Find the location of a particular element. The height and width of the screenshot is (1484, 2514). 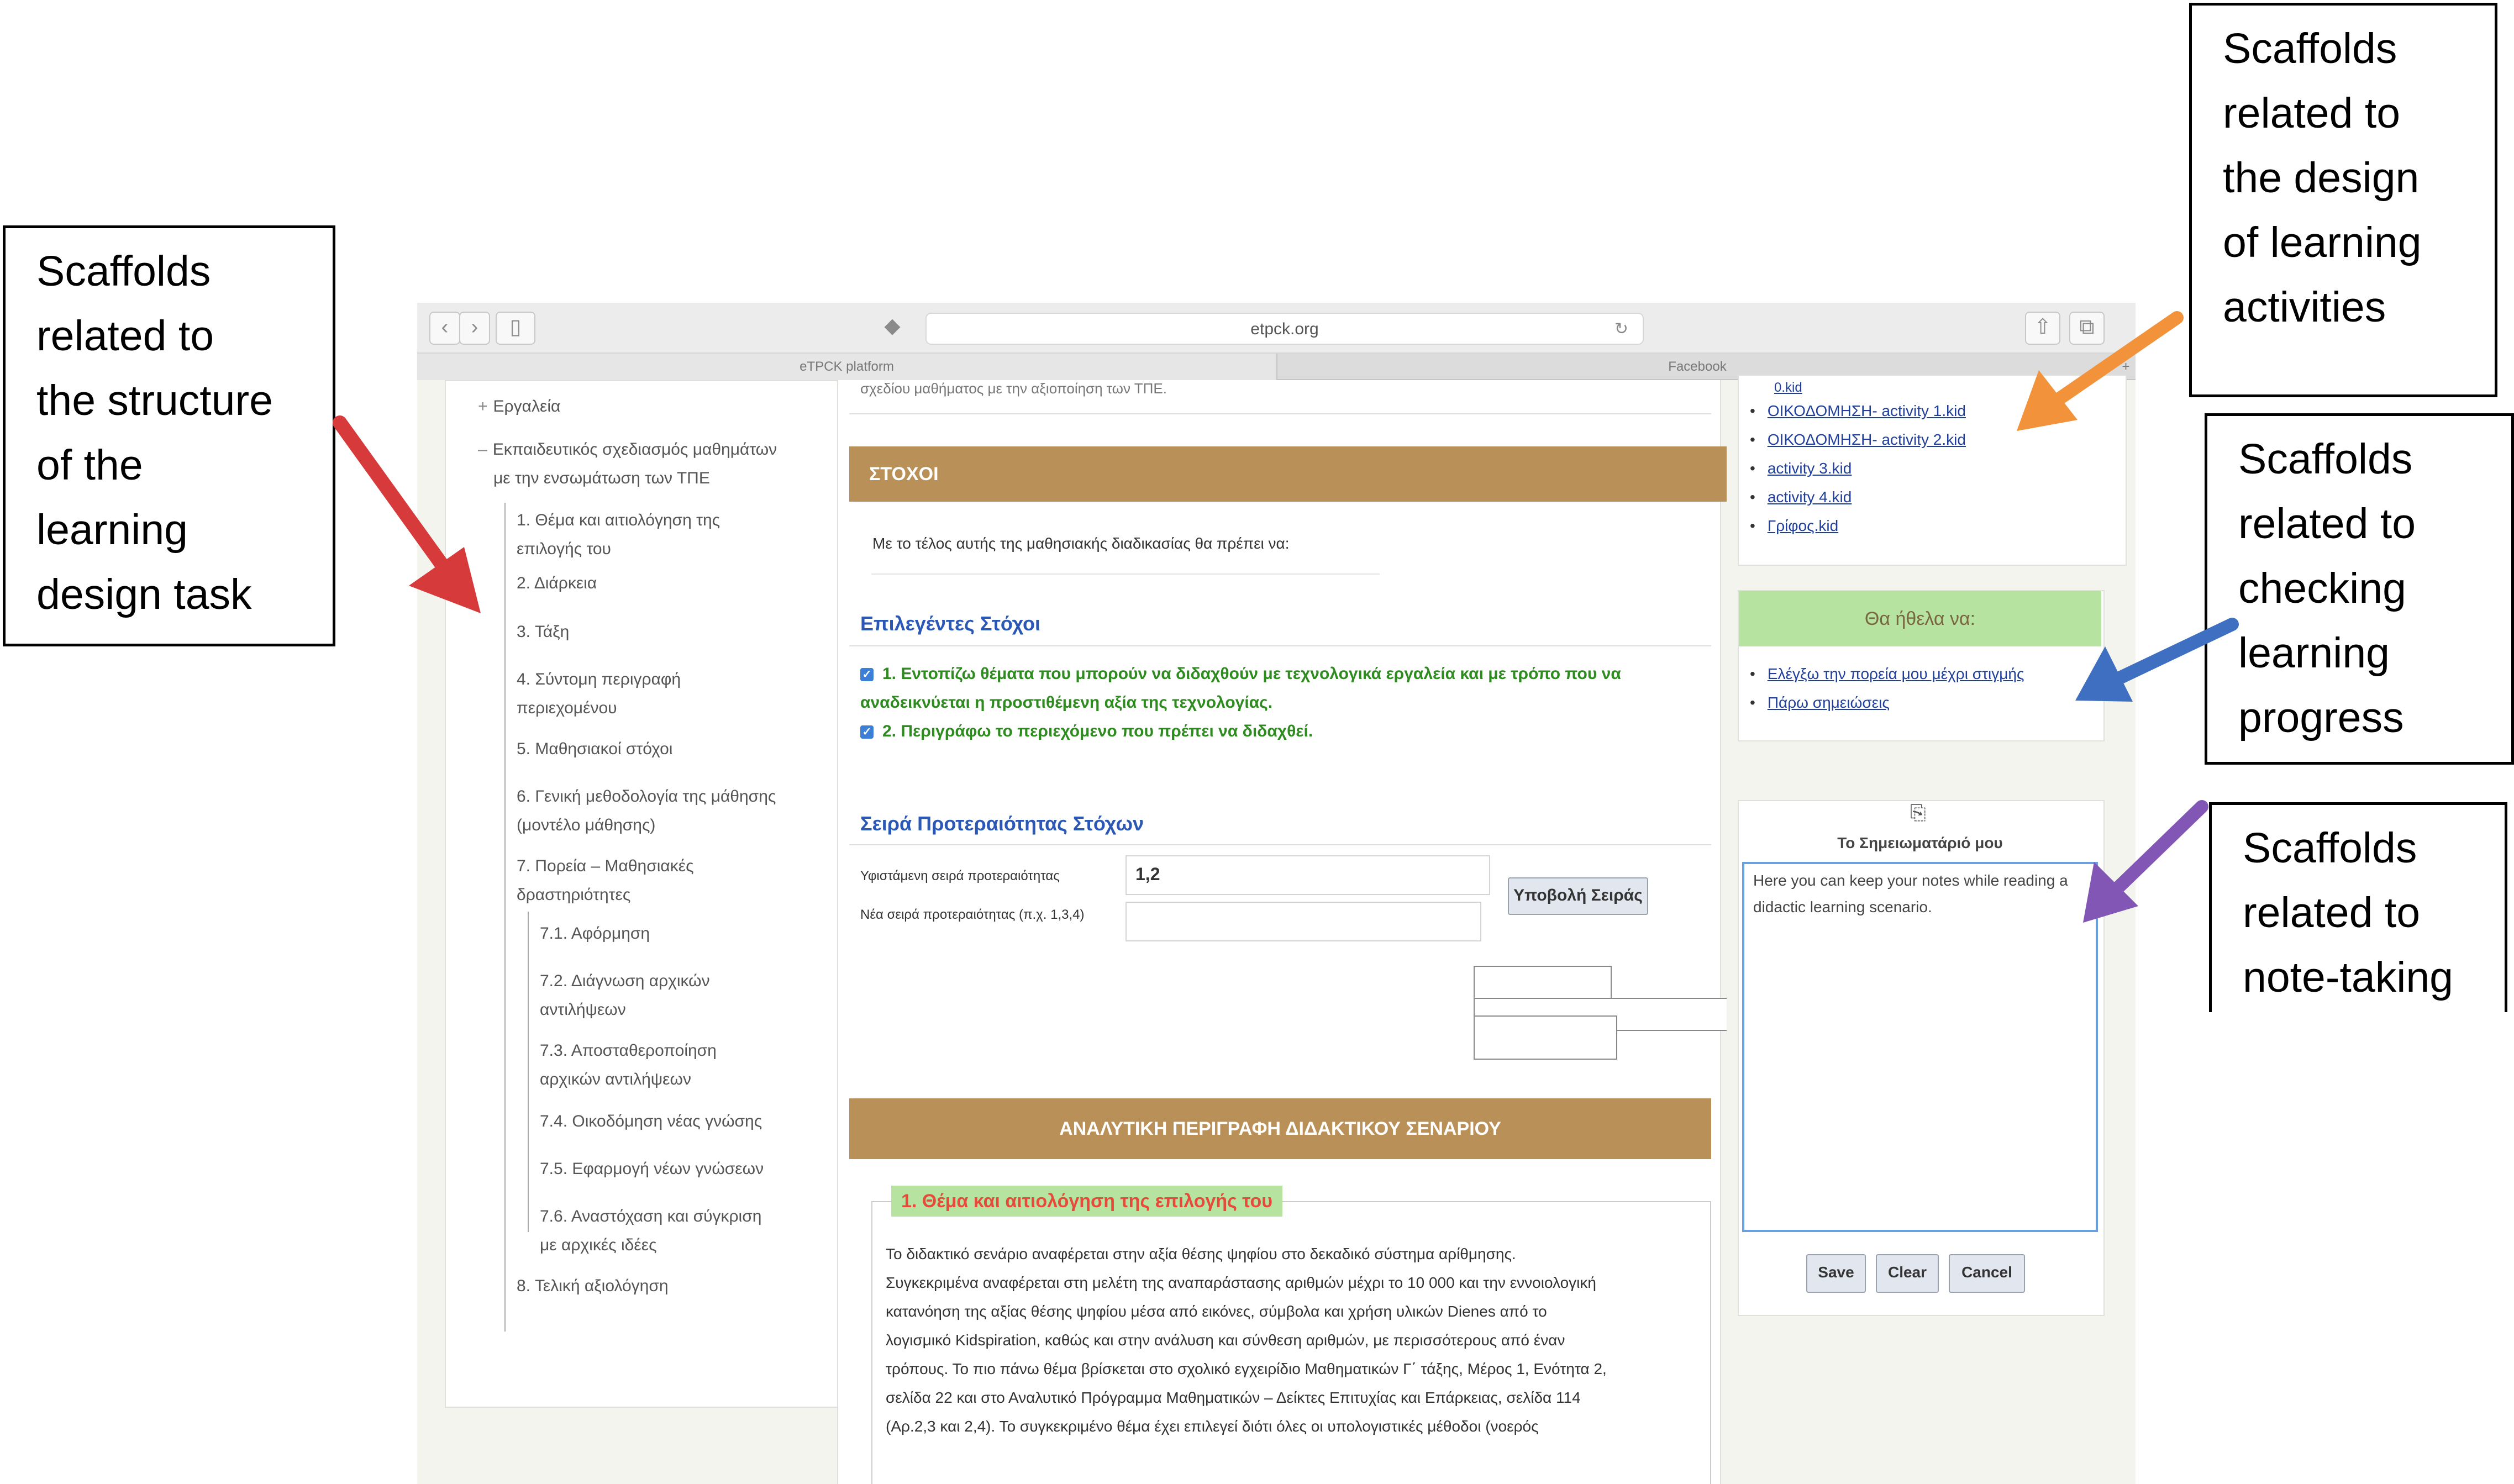

blue-arrow is located at coordinates (2157, 660).